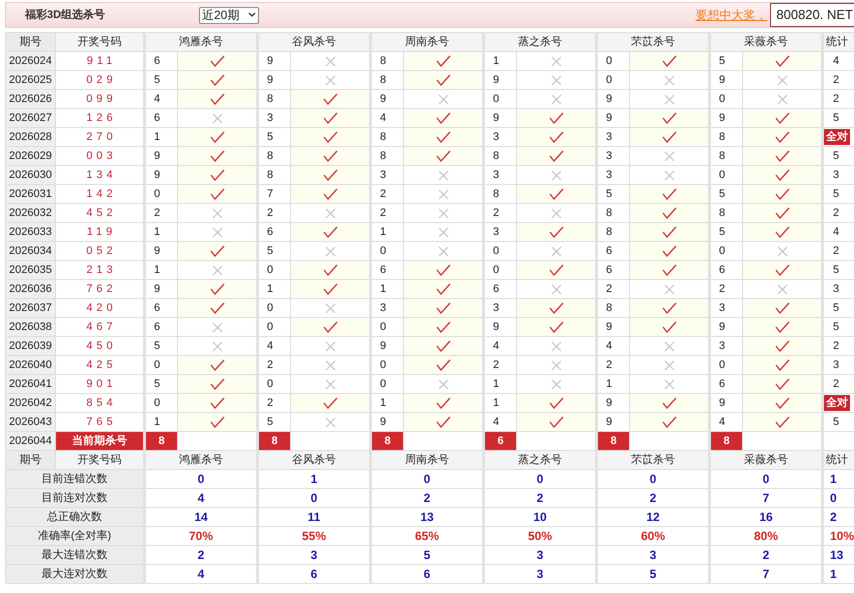 Image resolution: width=854 pixels, height=593 pixels. Describe the element at coordinates (229, 15) in the screenshot. I see `range-select: 近20期` at that location.